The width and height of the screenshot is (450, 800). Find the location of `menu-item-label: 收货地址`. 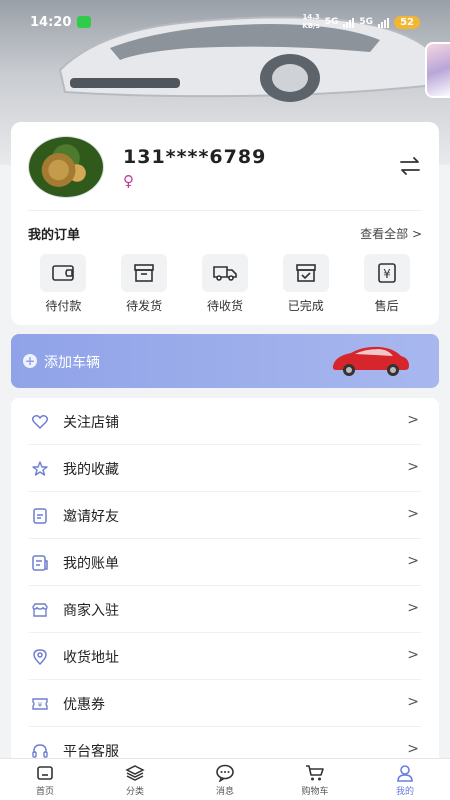

menu-item-label: 收货地址 is located at coordinates (91, 658).